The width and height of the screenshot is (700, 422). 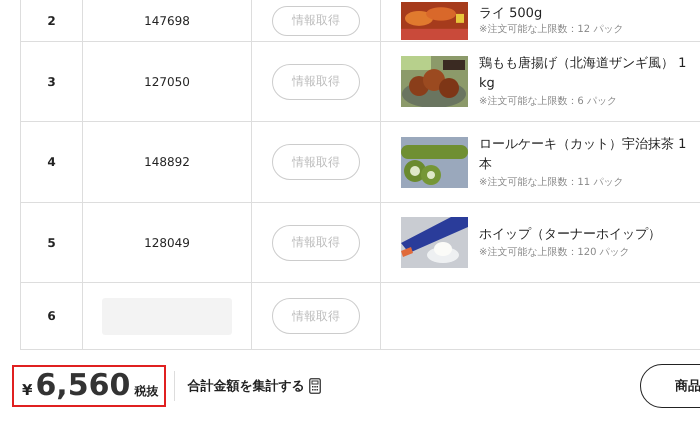 I want to click on order-limit: ※注文可能な上限数：6 パック, so click(x=548, y=101).